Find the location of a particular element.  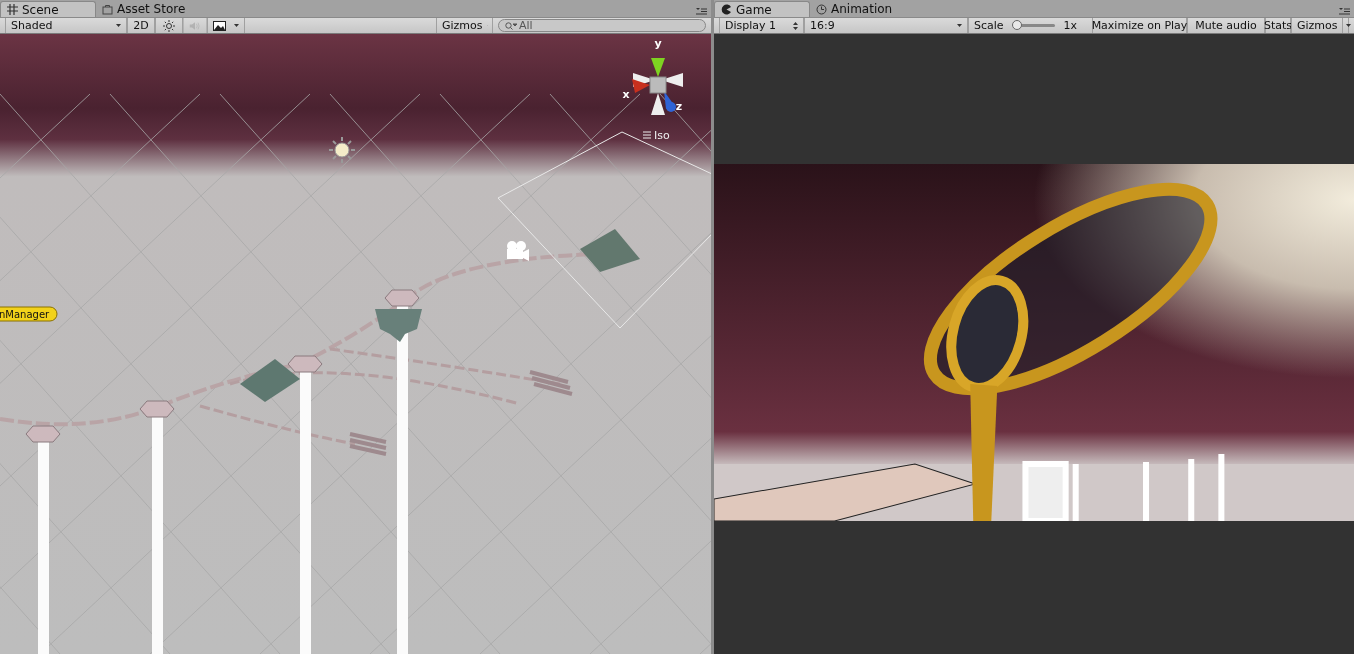

display-dropdown: Display 1 is located at coordinates (761, 25).